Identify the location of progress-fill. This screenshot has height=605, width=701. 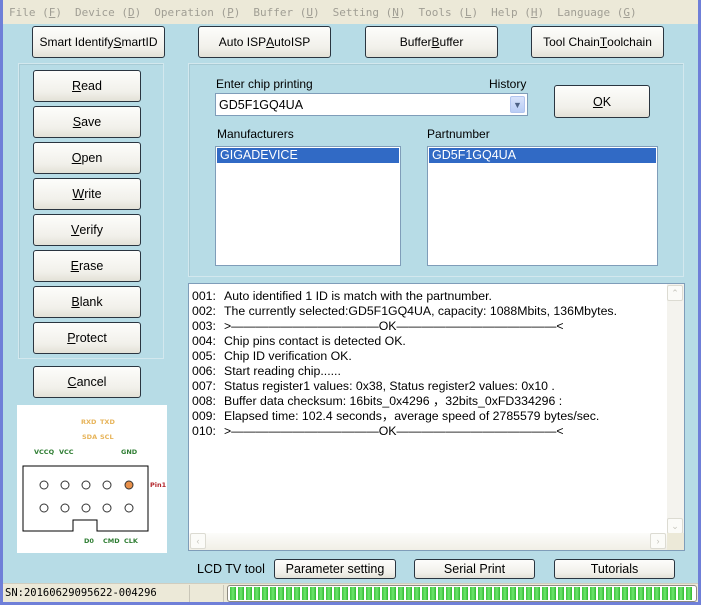
(462, 593).